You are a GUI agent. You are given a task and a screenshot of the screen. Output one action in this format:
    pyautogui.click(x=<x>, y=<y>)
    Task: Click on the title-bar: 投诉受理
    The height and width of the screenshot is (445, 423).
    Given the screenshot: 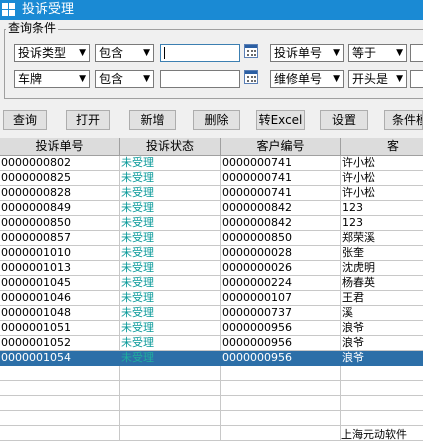 What is the action you would take?
    pyautogui.click(x=211, y=10)
    